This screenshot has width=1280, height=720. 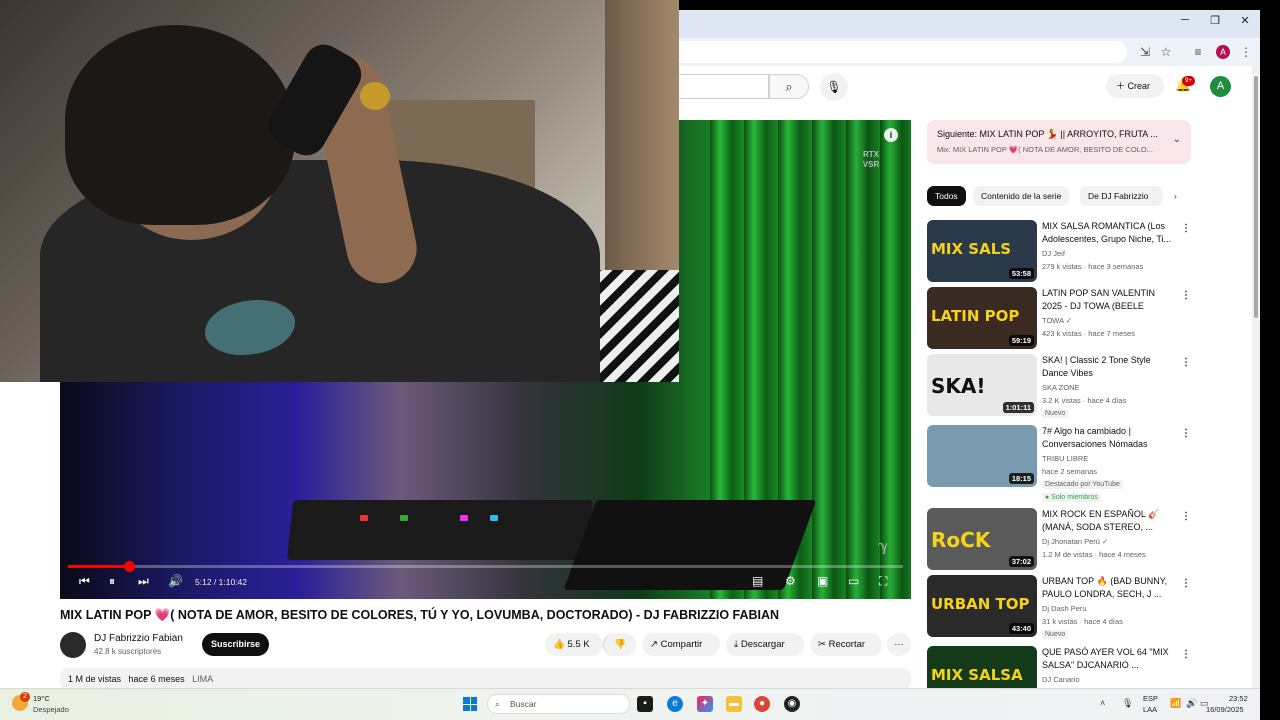 I want to click on copilot-icon: ✦, so click(x=705, y=704).